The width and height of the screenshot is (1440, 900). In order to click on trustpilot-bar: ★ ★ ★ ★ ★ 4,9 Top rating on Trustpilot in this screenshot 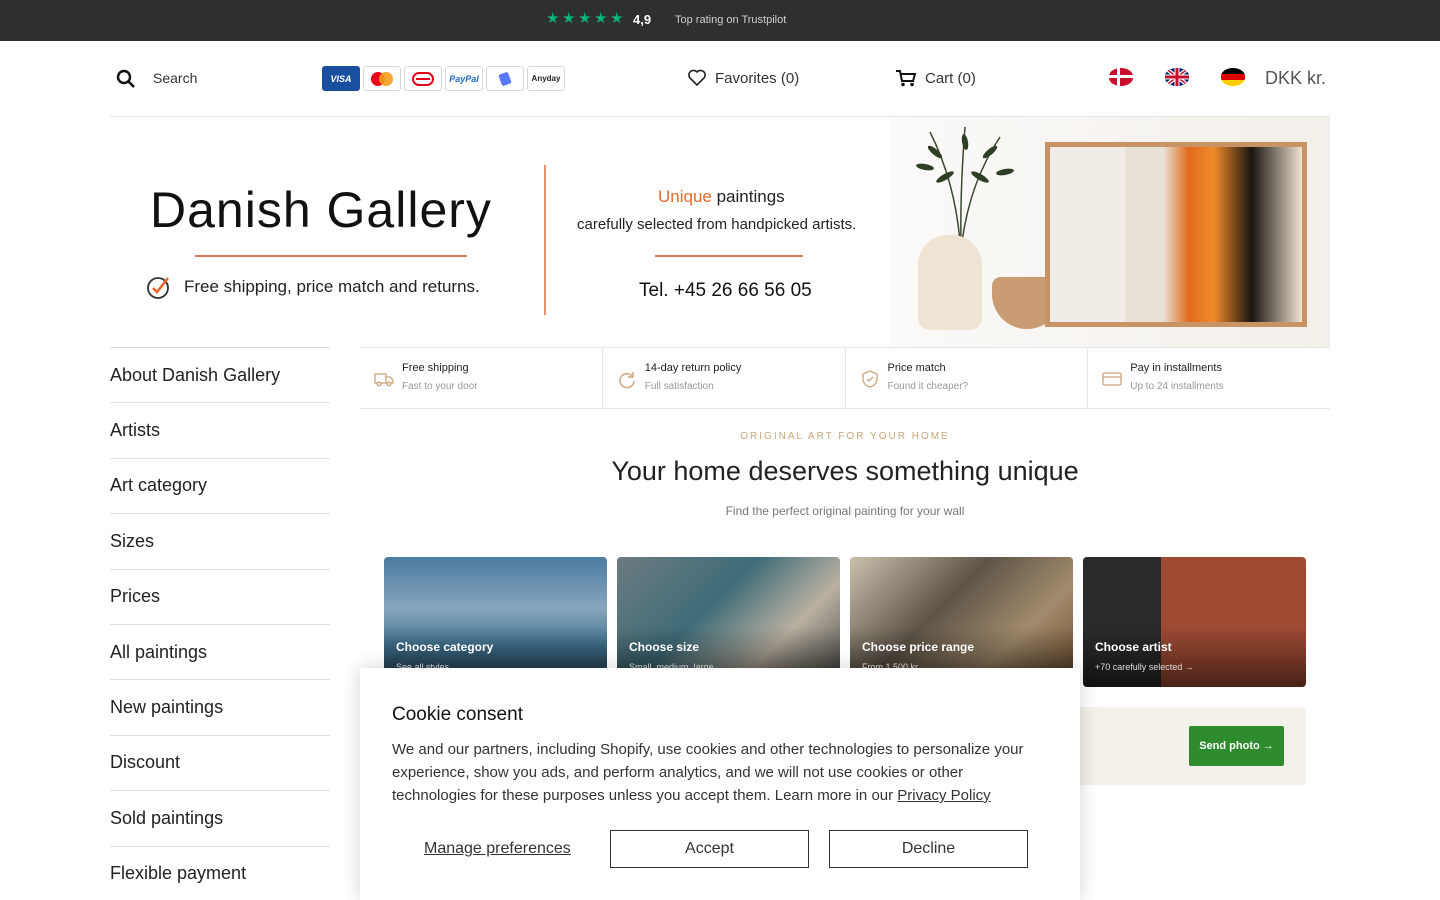, I will do `click(720, 20)`.